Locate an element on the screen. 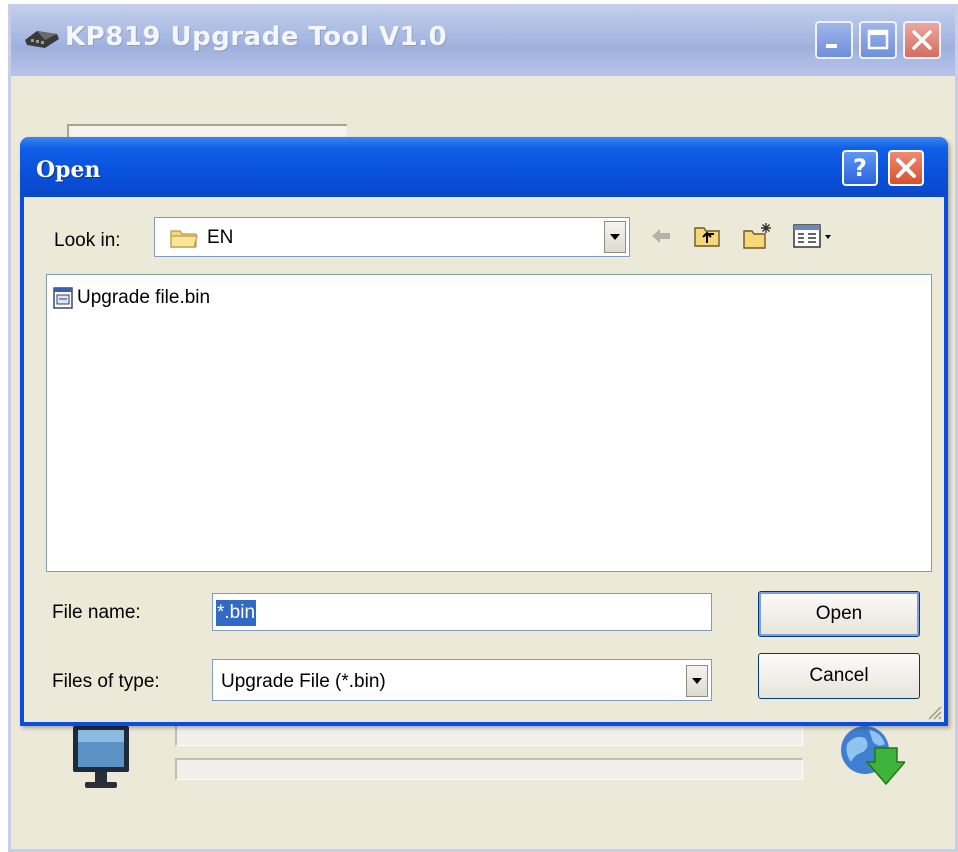 This screenshot has width=958, height=852. main-titlebar: KP819 Upgrade Tool V1.0 is located at coordinates (483, 40).